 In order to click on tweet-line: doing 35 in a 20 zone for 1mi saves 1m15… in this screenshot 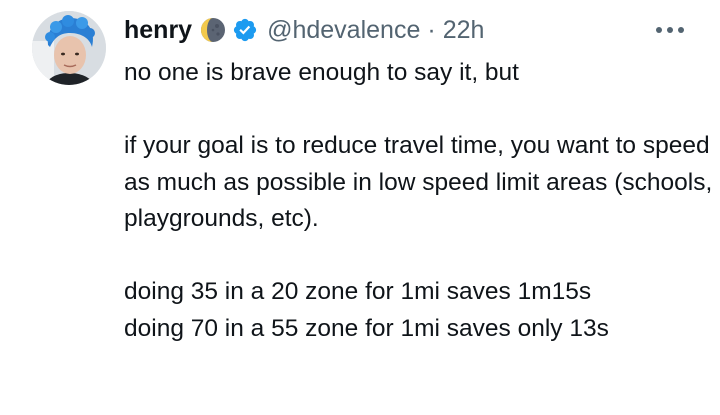, I will do `click(358, 291)`.